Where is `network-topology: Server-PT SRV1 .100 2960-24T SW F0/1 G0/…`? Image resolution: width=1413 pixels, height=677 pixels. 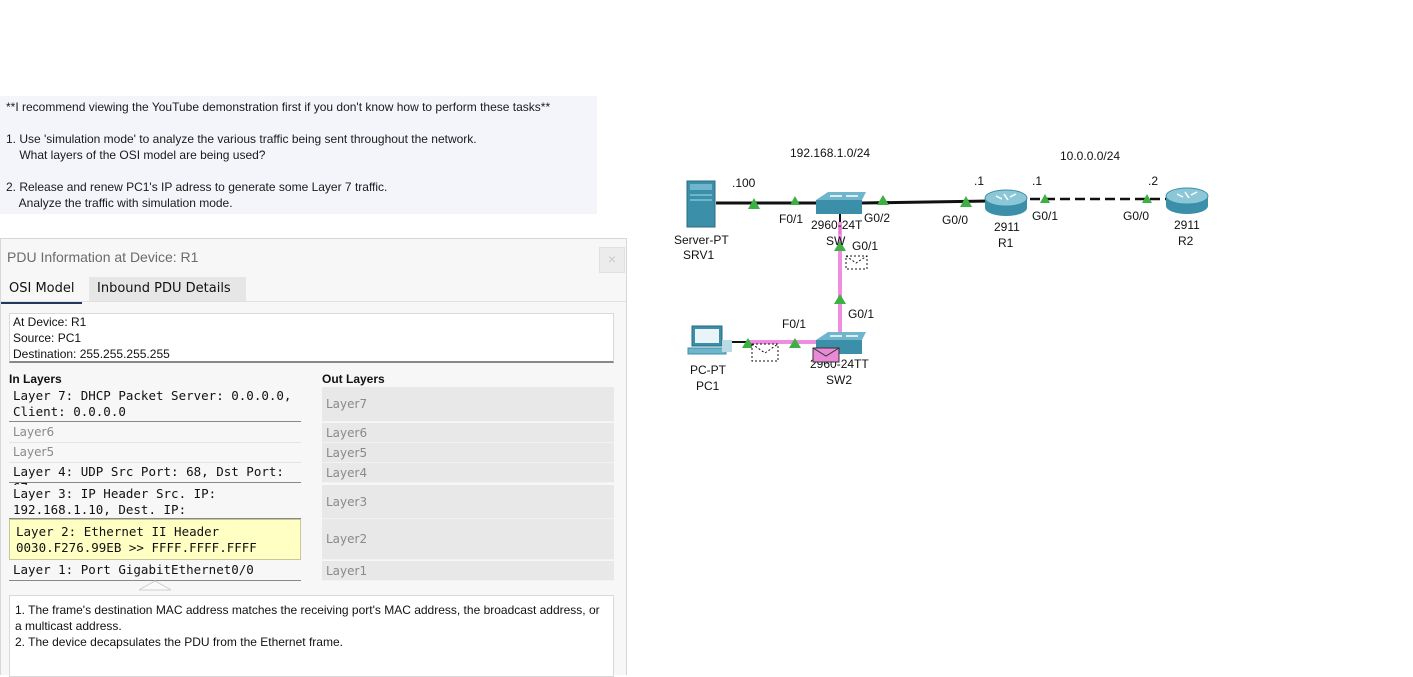
network-topology: Server-PT SRV1 .100 2960-24T SW F0/1 G0/… is located at coordinates (941, 269).